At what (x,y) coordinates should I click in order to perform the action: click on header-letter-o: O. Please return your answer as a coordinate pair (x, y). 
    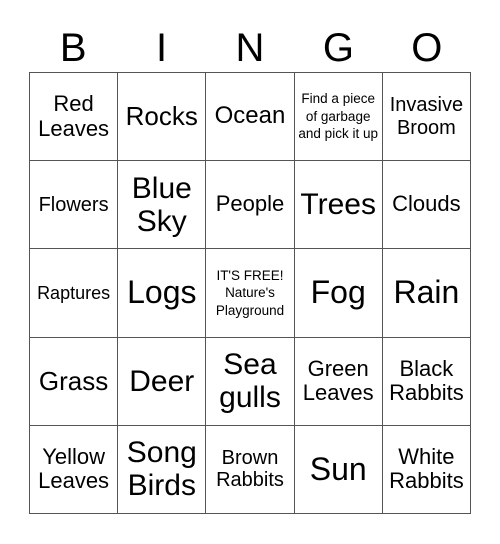
    Looking at the image, I should click on (427, 48).